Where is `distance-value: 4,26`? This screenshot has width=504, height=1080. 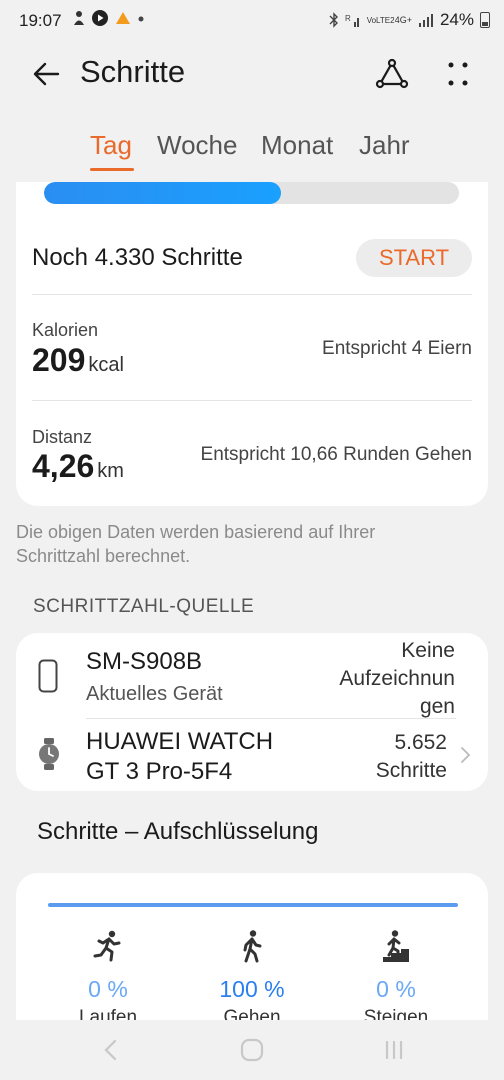 distance-value: 4,26 is located at coordinates (63, 466).